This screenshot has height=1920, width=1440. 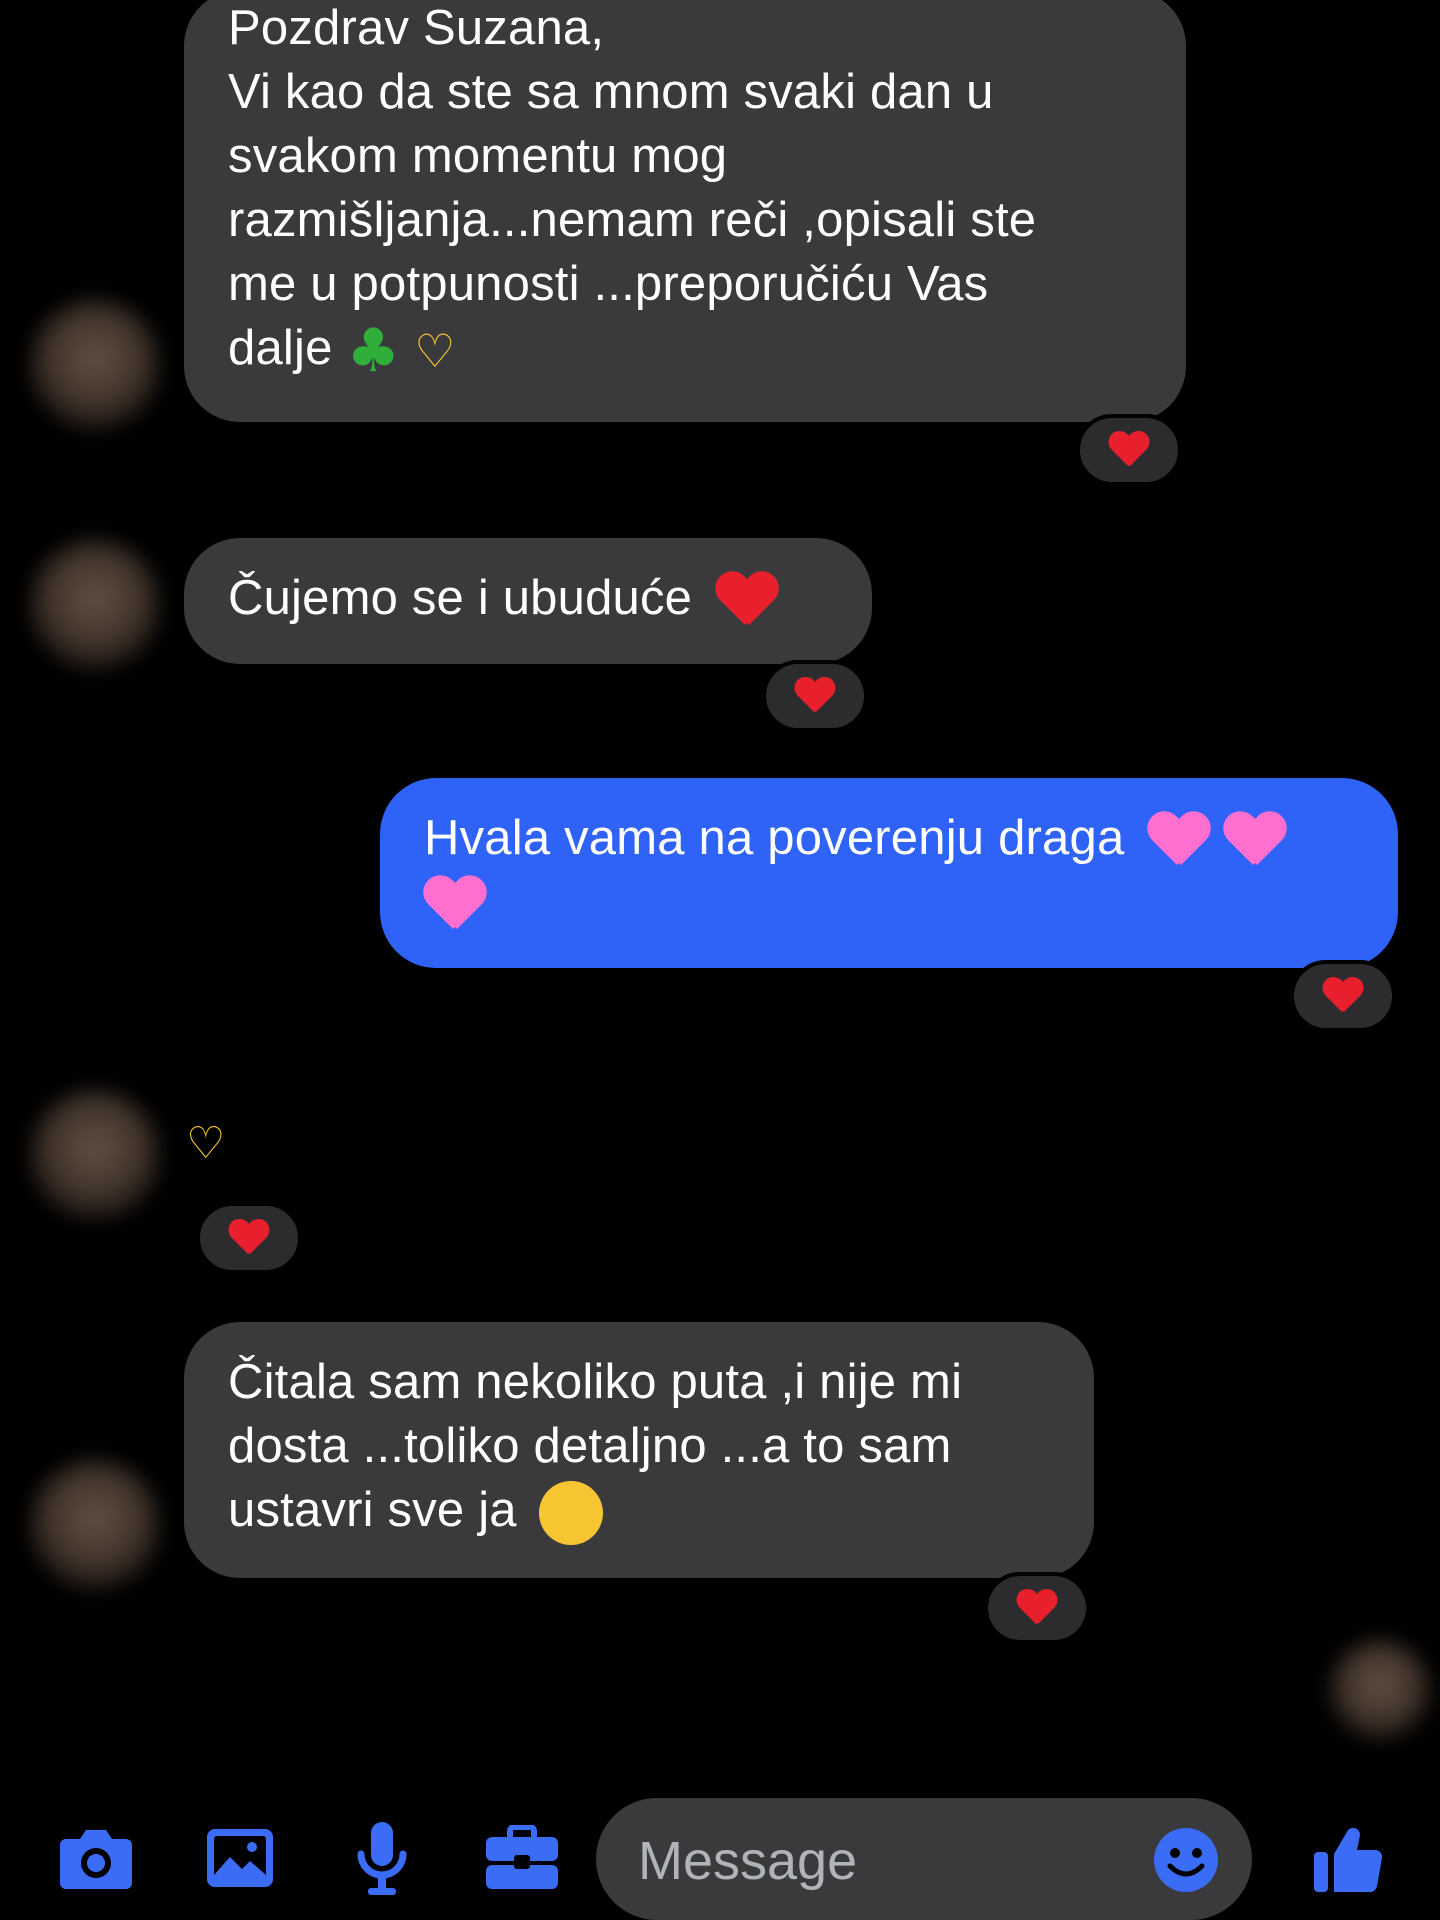 I want to click on like-button, so click(x=1348, y=1858).